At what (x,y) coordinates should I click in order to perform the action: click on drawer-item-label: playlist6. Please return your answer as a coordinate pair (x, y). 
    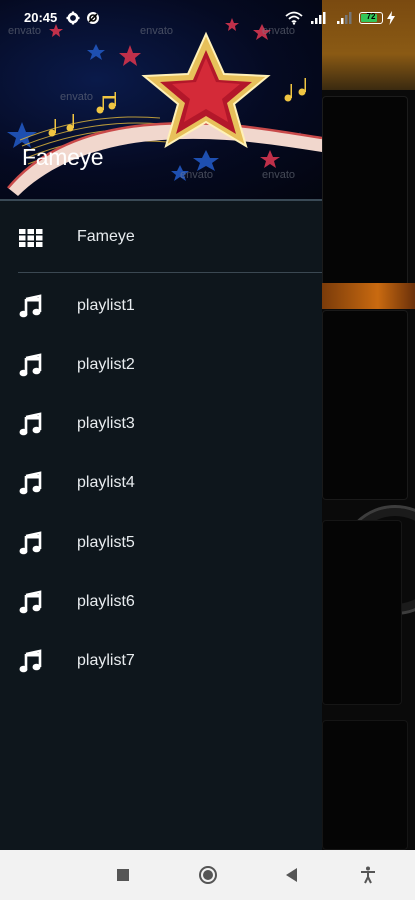
    Looking at the image, I should click on (106, 601).